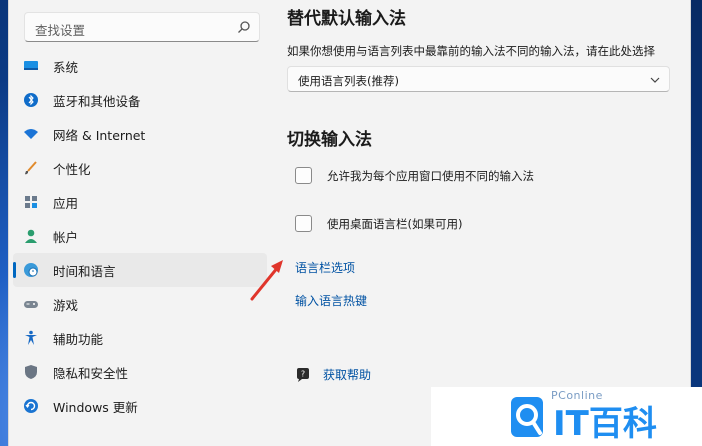  I want to click on bluetooth-icon, so click(31, 100).